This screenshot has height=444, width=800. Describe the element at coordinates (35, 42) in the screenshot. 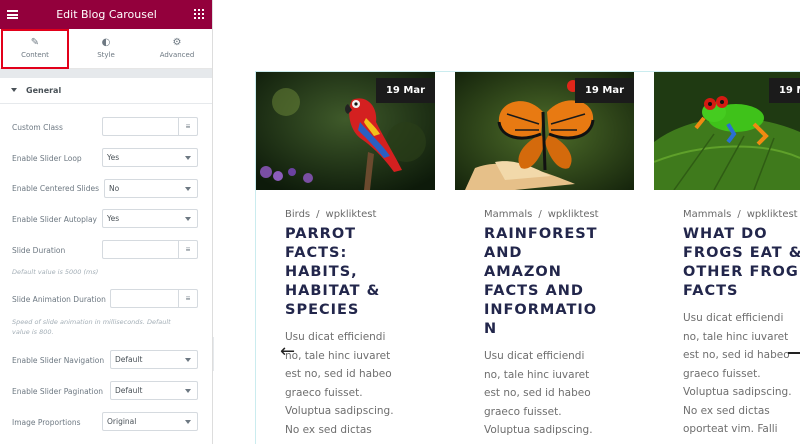

I see `pencil-icon: ✎` at that location.